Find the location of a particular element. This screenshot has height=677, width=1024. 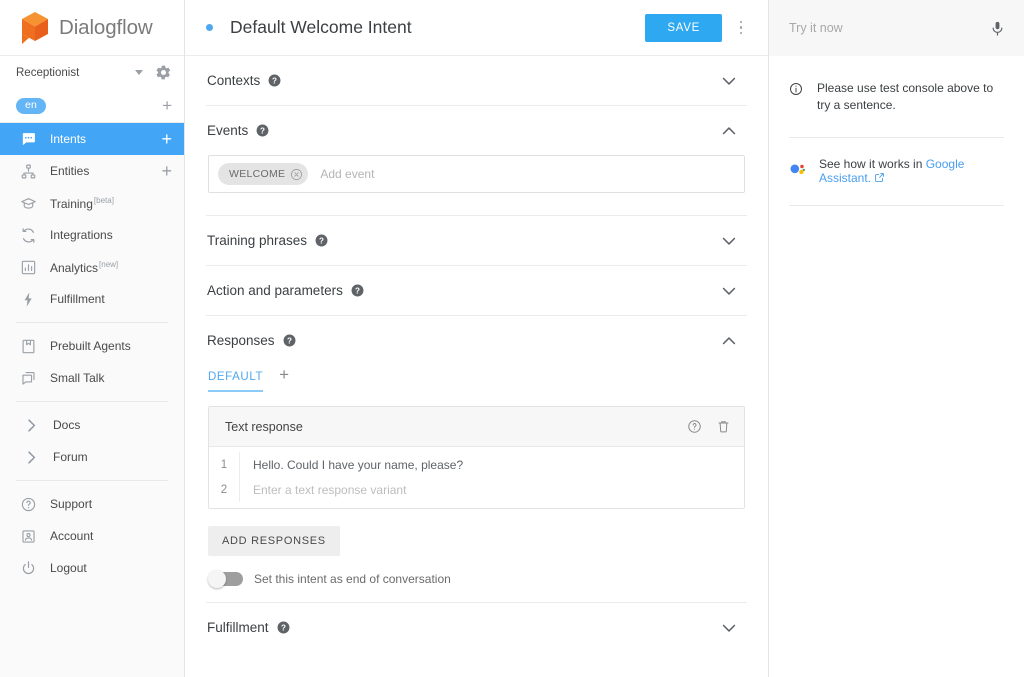

save-button: SAVE is located at coordinates (683, 27).